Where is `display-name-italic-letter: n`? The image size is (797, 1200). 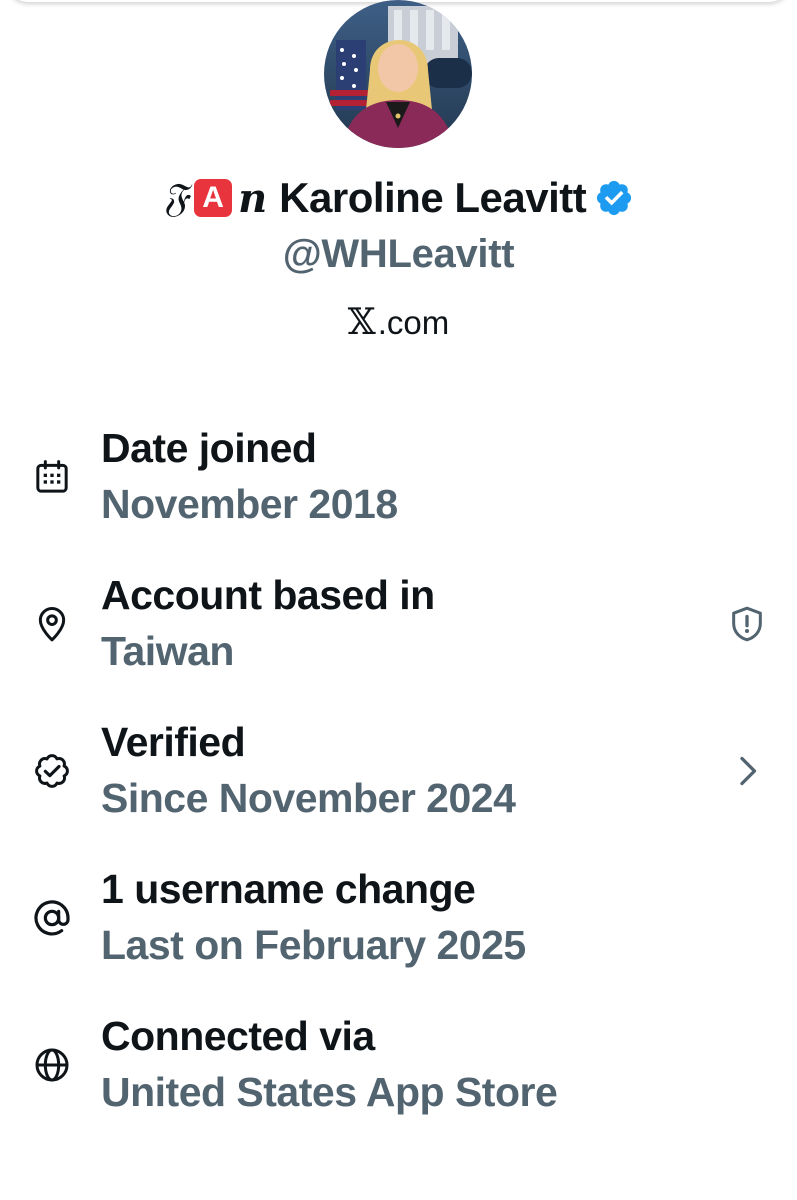 display-name-italic-letter: n is located at coordinates (253, 198).